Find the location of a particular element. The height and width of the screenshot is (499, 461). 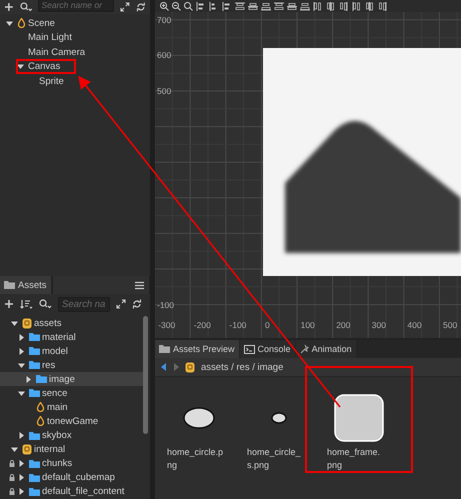

tree-item: skybox is located at coordinates (57, 436).